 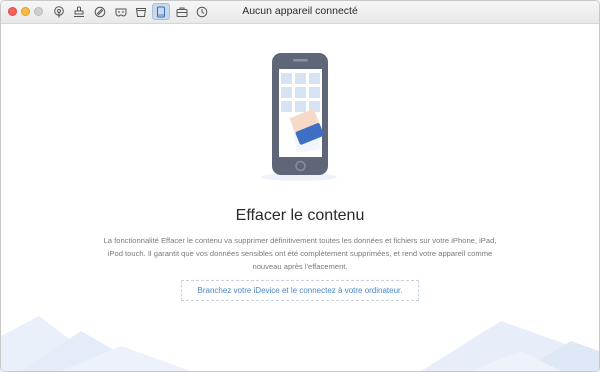 What do you see at coordinates (300, 215) in the screenshot?
I see `page-heading: Effacer le contenu` at bounding box center [300, 215].